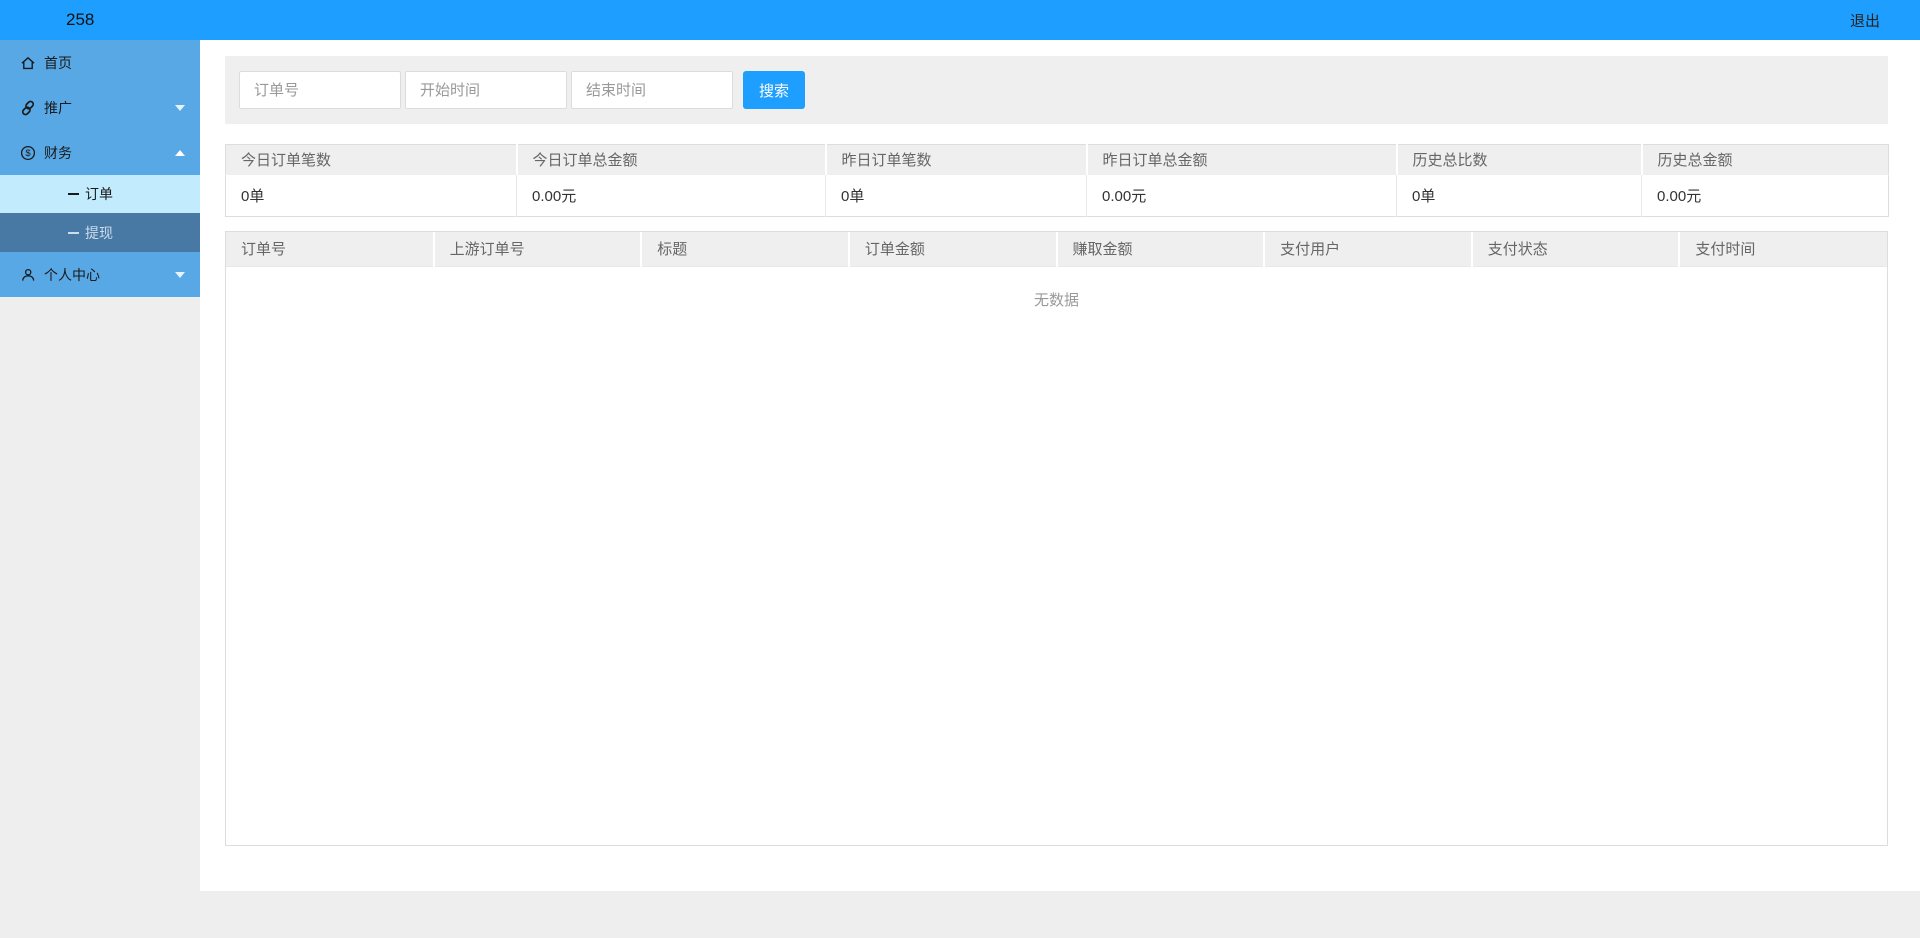  What do you see at coordinates (1368, 249) in the screenshot?
I see `orders-header: 支付用户` at bounding box center [1368, 249].